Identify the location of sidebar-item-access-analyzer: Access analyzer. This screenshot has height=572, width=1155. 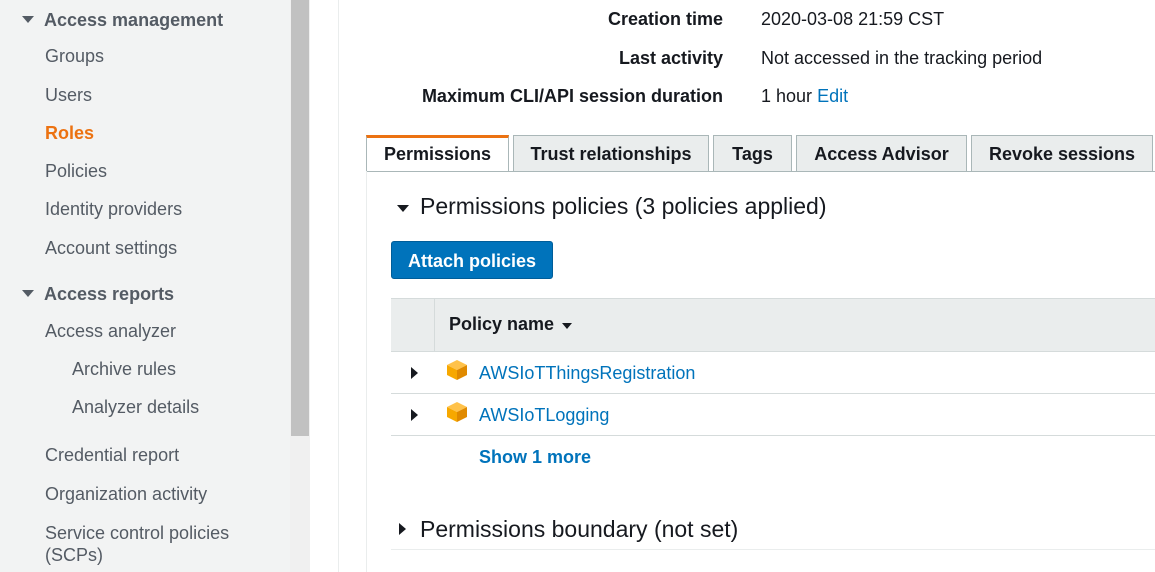
(110, 331).